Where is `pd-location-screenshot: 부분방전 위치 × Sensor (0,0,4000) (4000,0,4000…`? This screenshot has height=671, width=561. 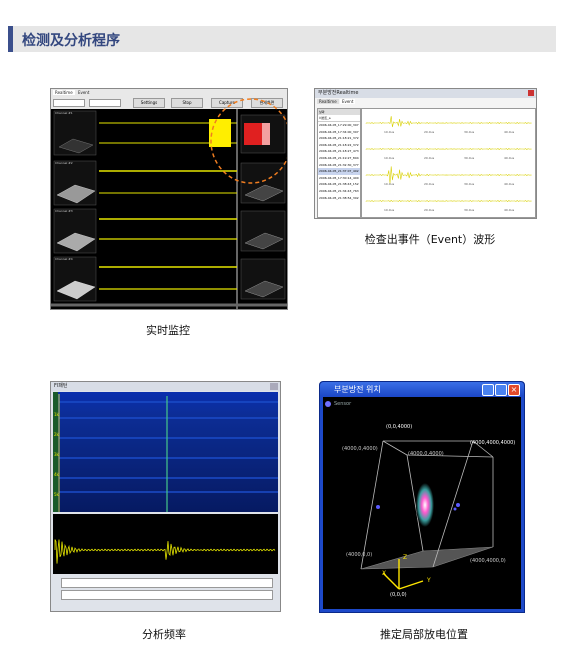
pd-location-screenshot: 부분방전 위치 × Sensor (0,0,4000) (4000,0,4000… is located at coordinates (422, 497).